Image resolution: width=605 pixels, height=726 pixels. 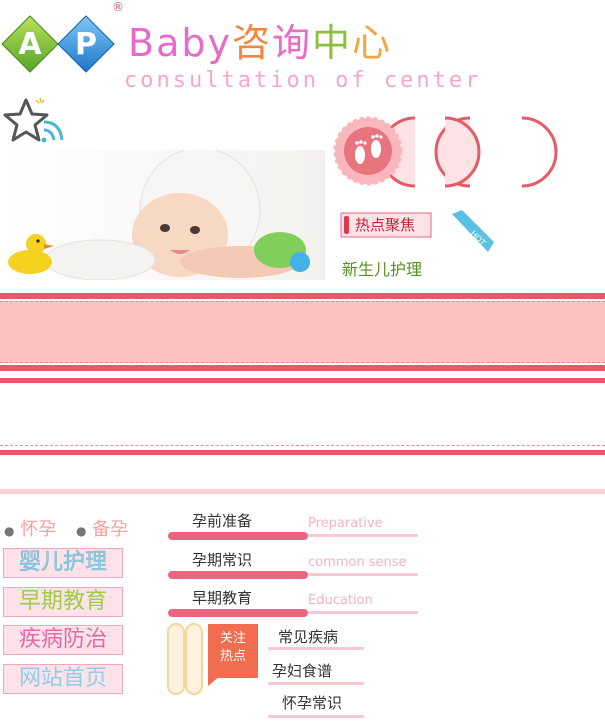 I want to click on logo-badge-icon: A P, so click(x=58, y=44).